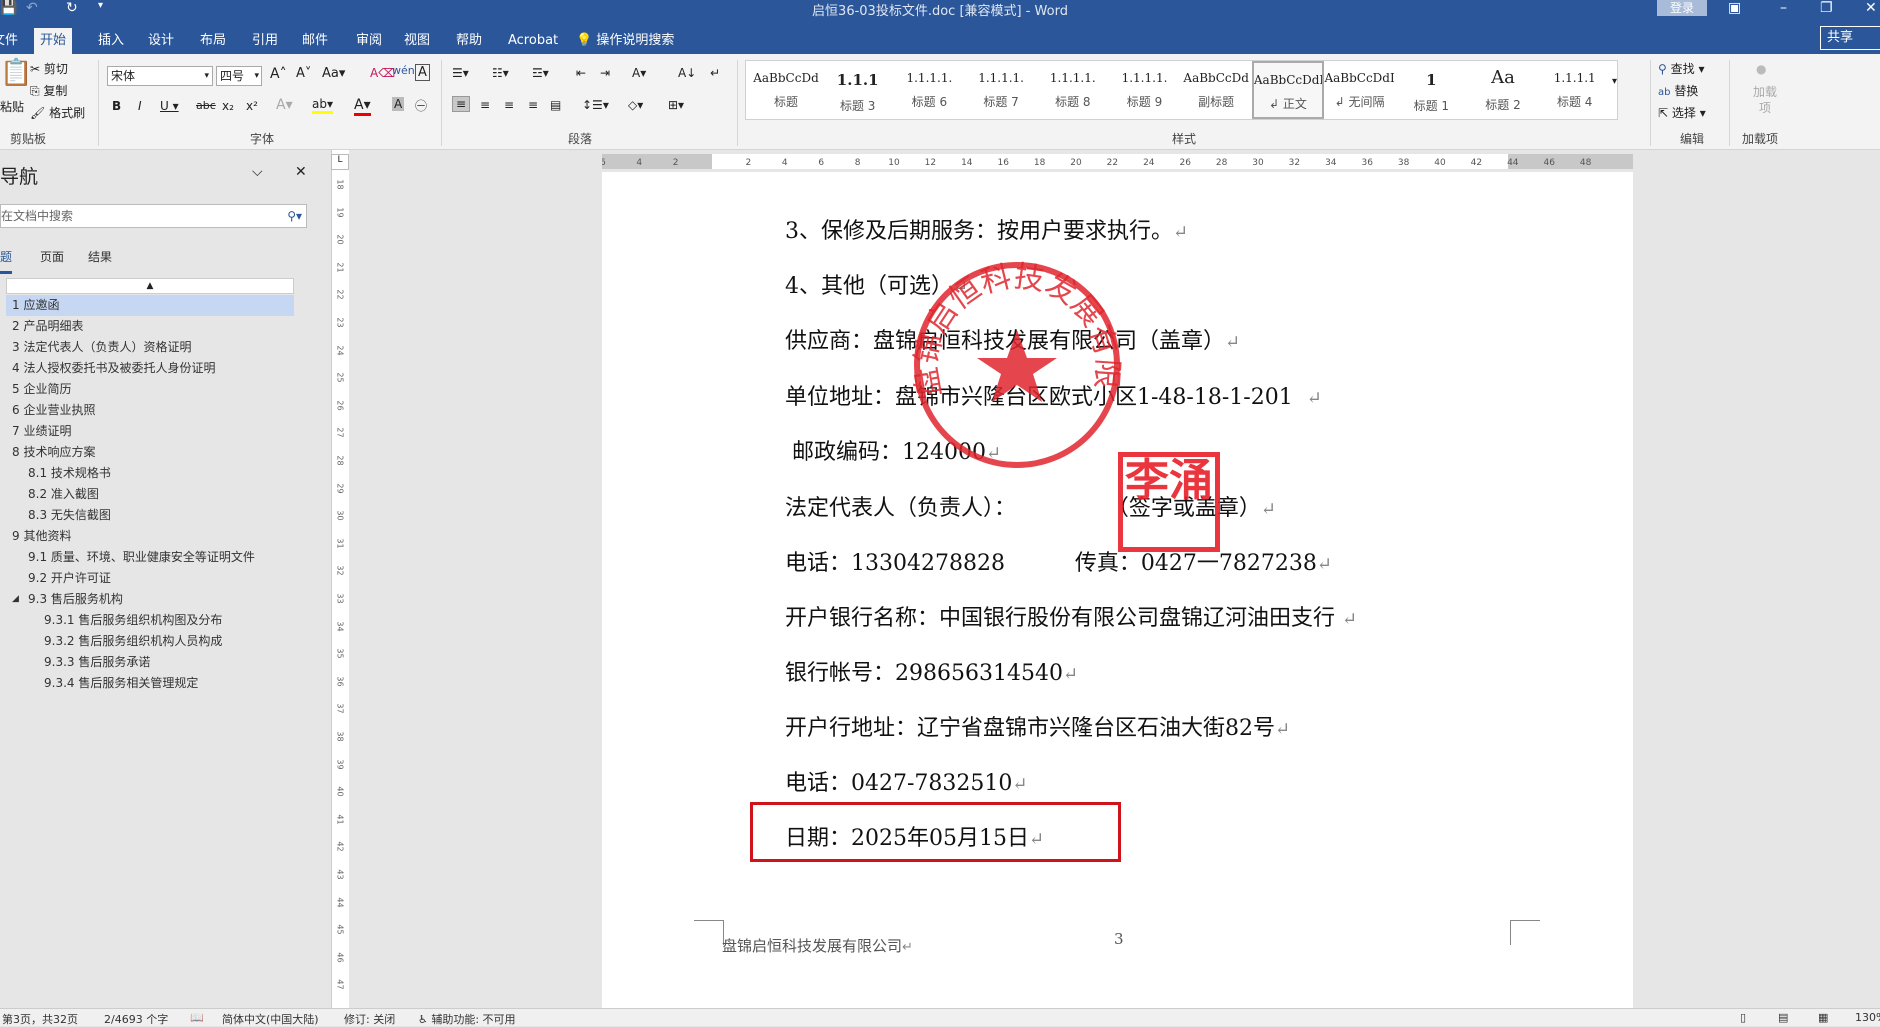  I want to click on grow-font-icon: A˄, so click(278, 74).